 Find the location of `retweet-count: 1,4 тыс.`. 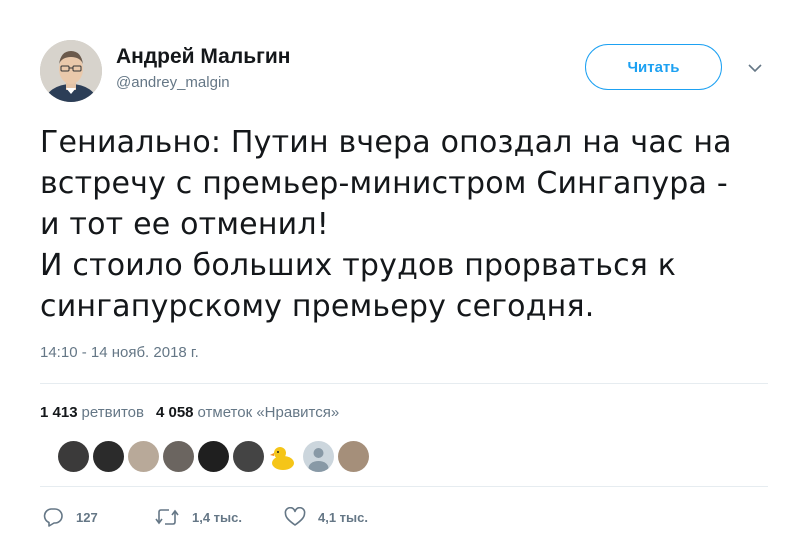

retweet-count: 1,4 тыс. is located at coordinates (217, 517).